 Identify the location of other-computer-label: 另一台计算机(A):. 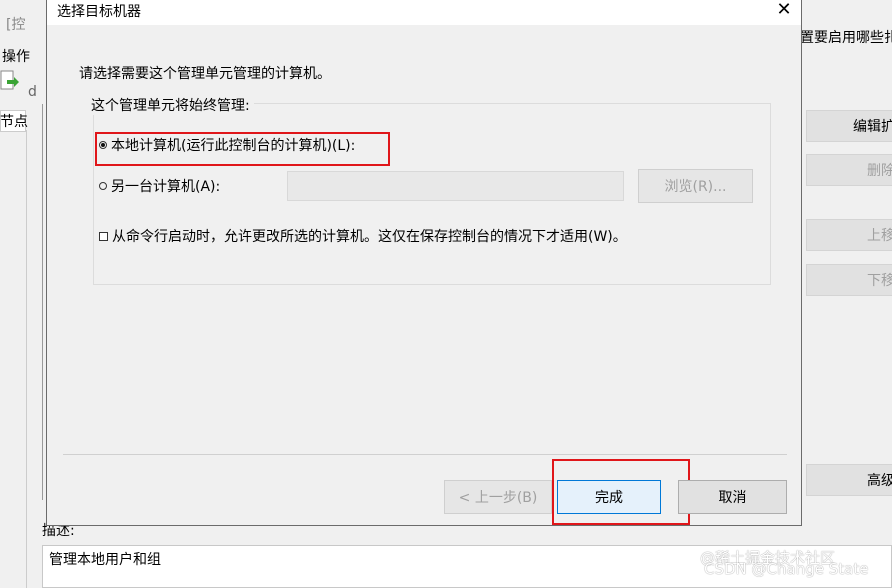
(166, 187).